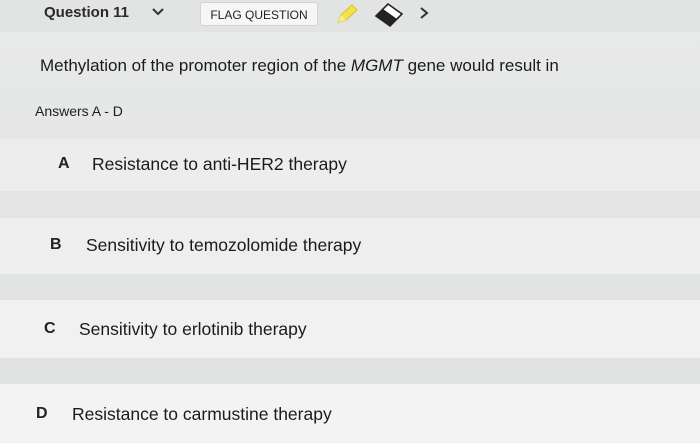  Describe the element at coordinates (376, 65) in the screenshot. I see `gene-name: MGMT` at that location.